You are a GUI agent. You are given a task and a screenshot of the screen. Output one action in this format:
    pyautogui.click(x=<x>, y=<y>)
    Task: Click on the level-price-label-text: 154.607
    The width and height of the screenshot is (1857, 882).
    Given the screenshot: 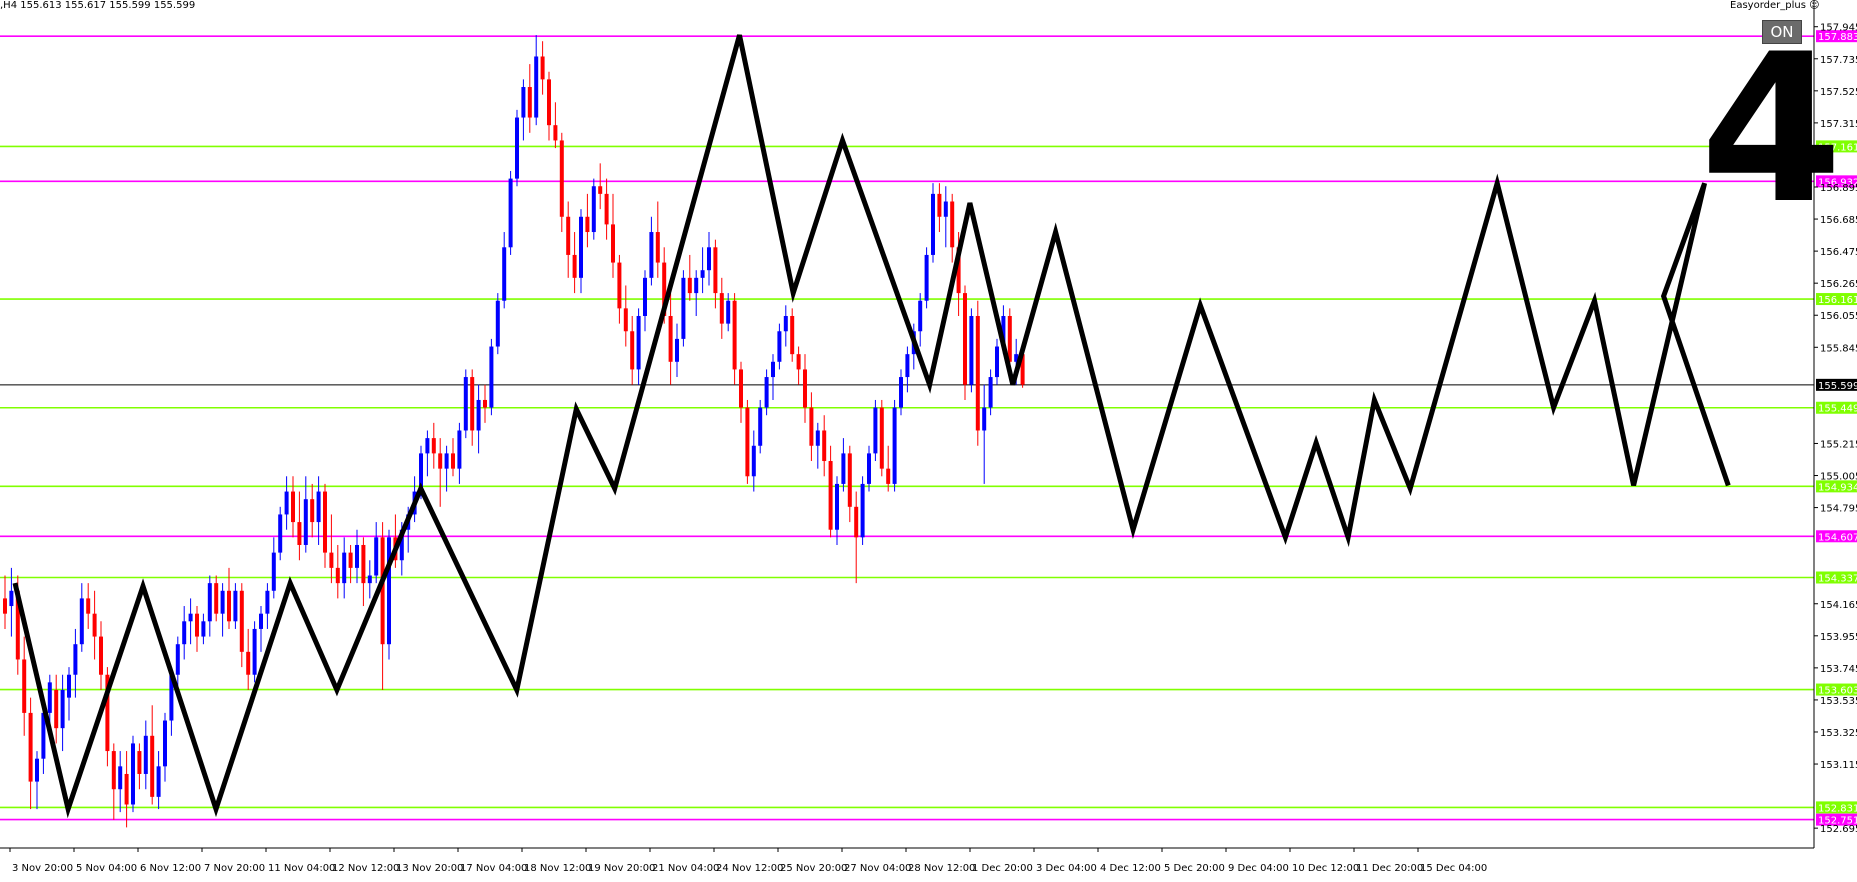 What is the action you would take?
    pyautogui.click(x=1837, y=537)
    